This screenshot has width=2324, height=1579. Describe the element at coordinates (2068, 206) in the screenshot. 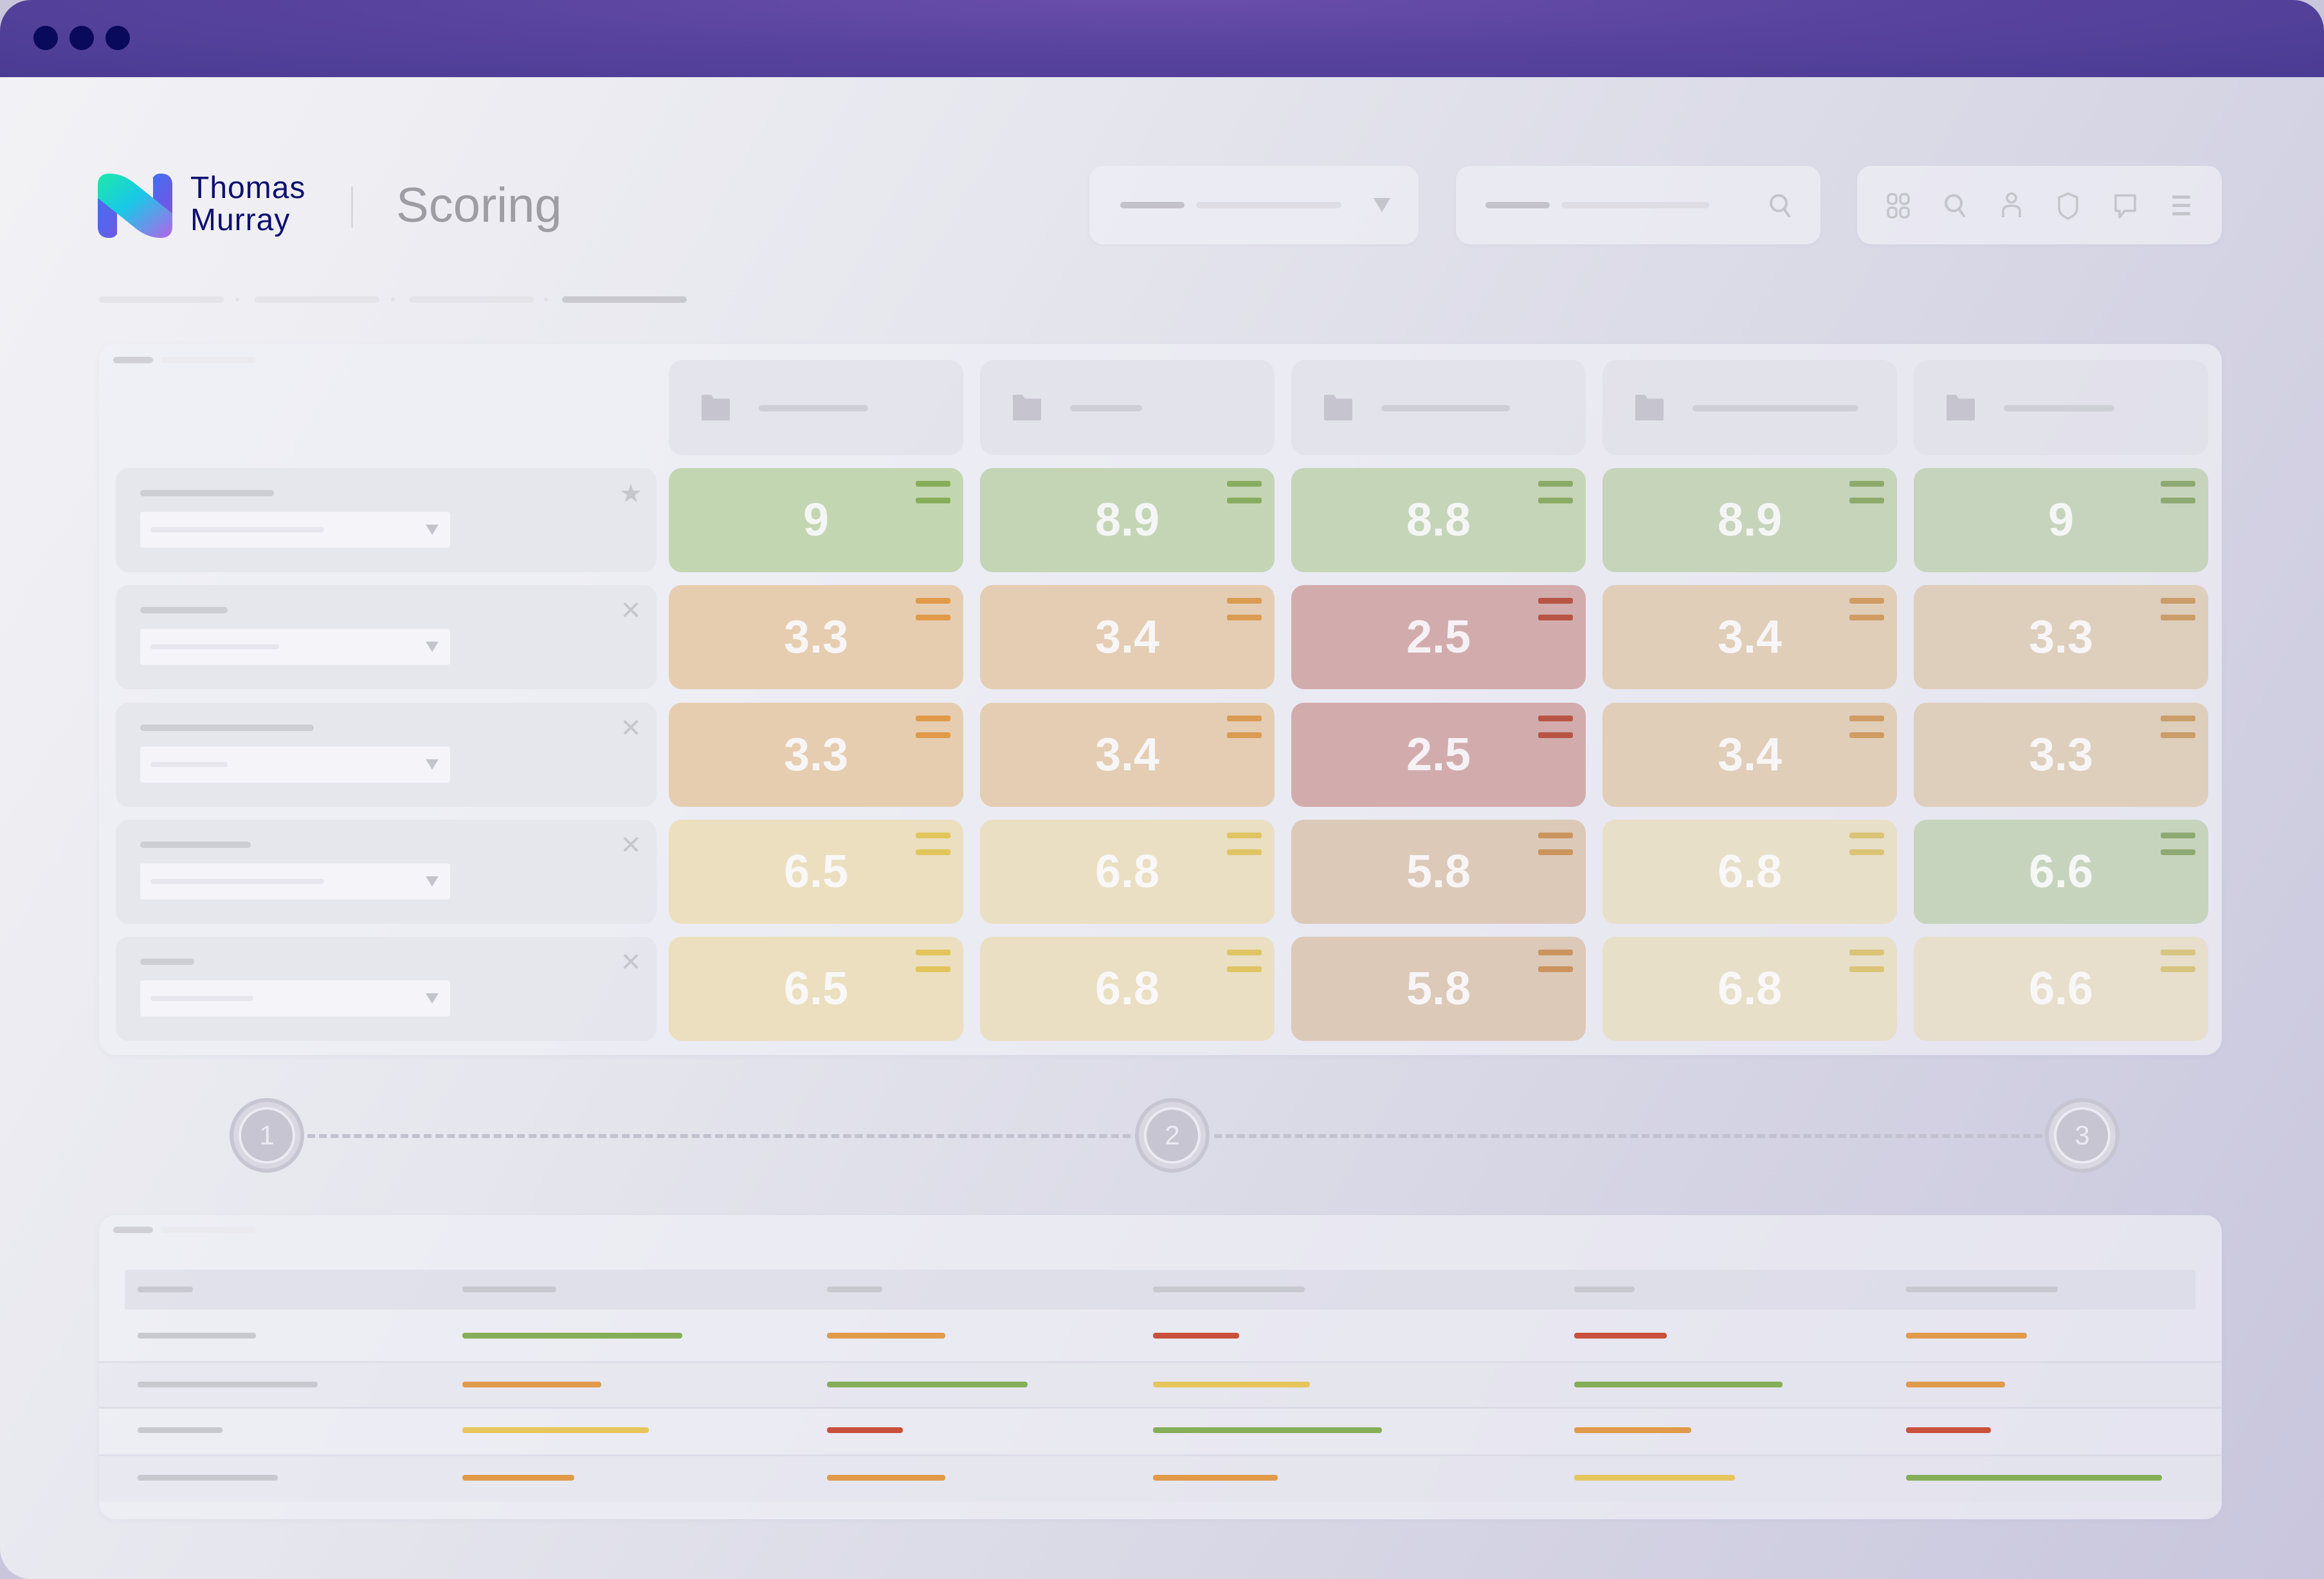

I see `shield-icon` at that location.